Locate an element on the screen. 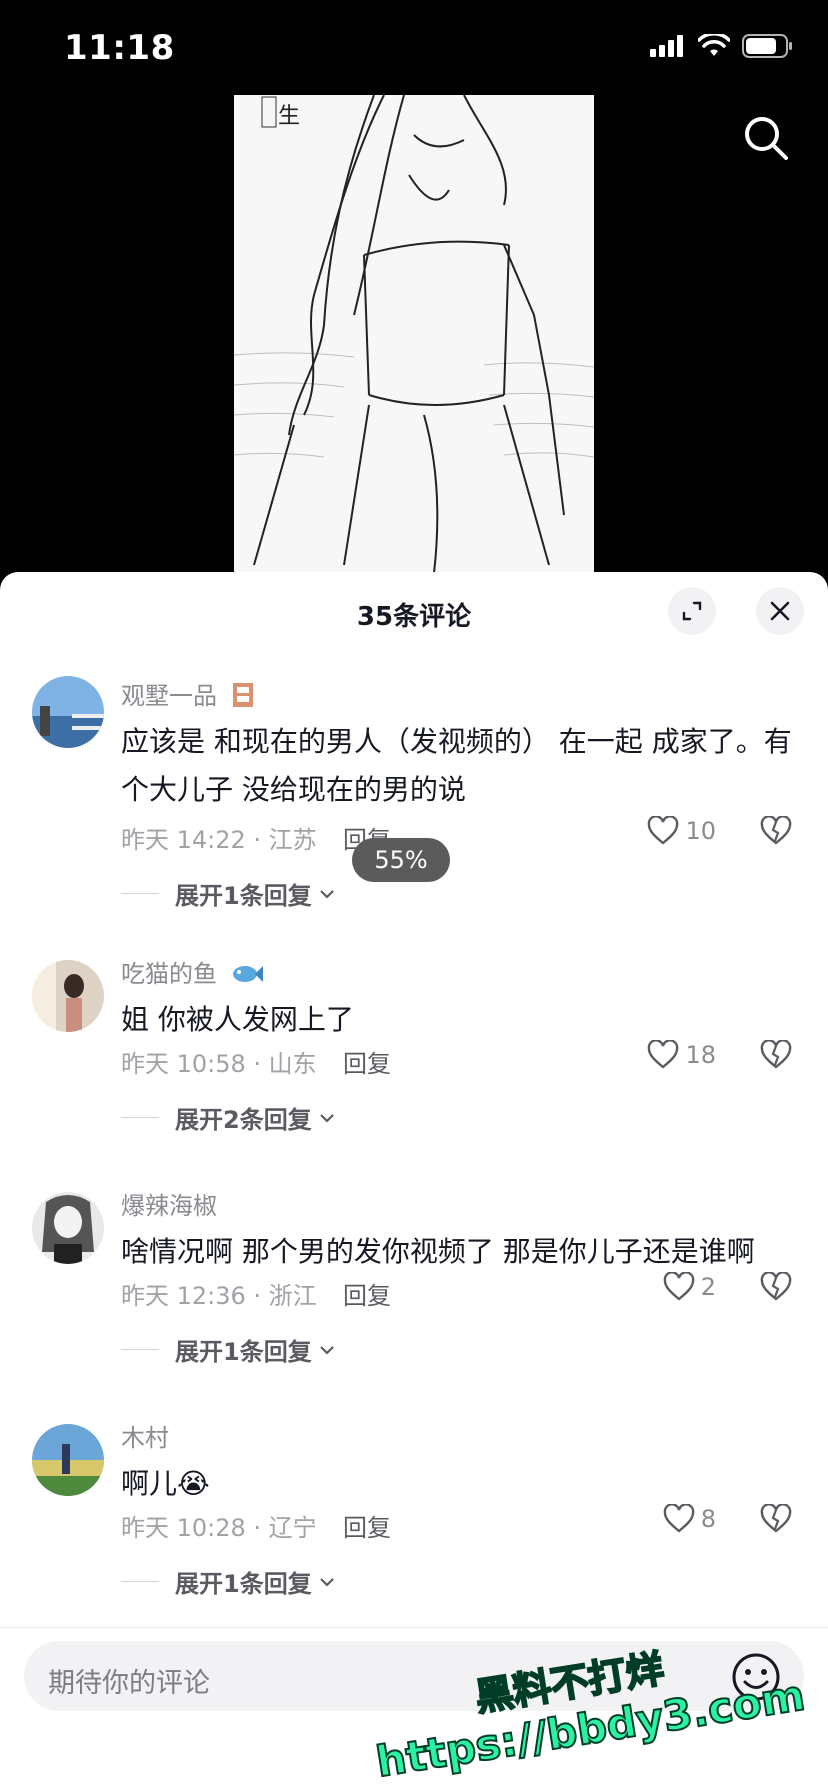 The height and width of the screenshot is (1792, 828). comment-meta: 昨天 10:28 · 辽宁 is located at coordinates (219, 1528).